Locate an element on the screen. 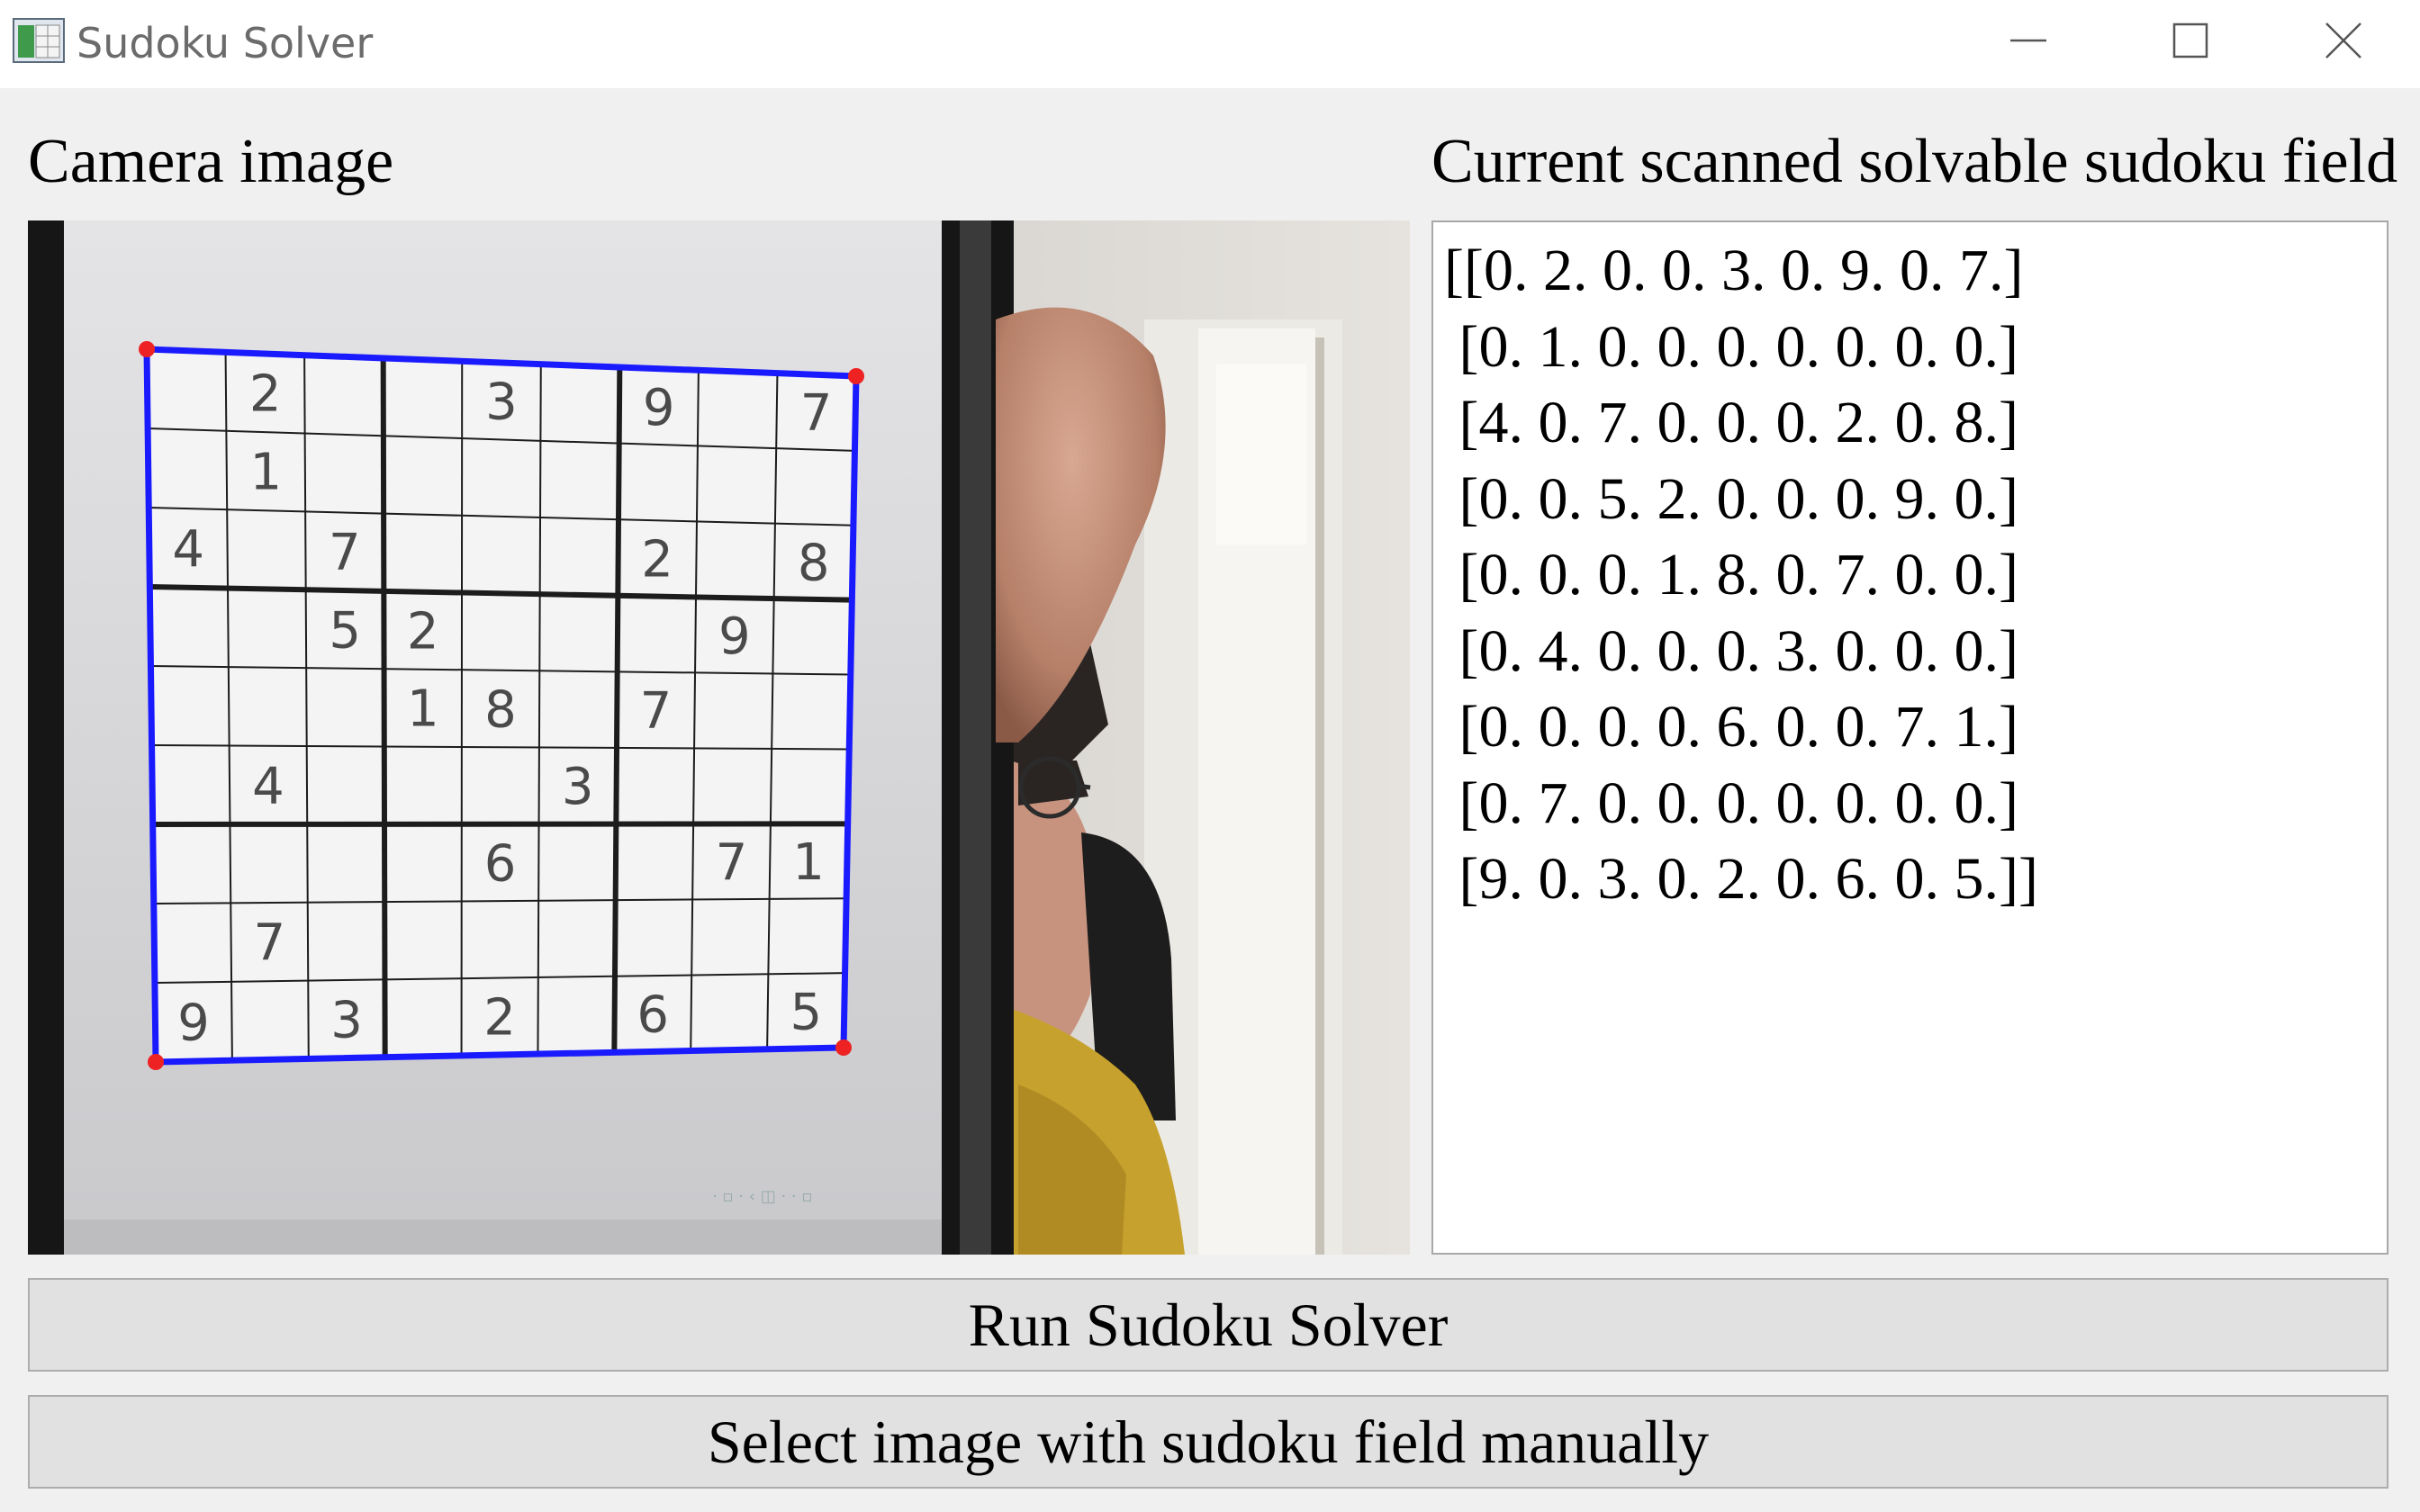  maximize-button is located at coordinates (2190, 40).